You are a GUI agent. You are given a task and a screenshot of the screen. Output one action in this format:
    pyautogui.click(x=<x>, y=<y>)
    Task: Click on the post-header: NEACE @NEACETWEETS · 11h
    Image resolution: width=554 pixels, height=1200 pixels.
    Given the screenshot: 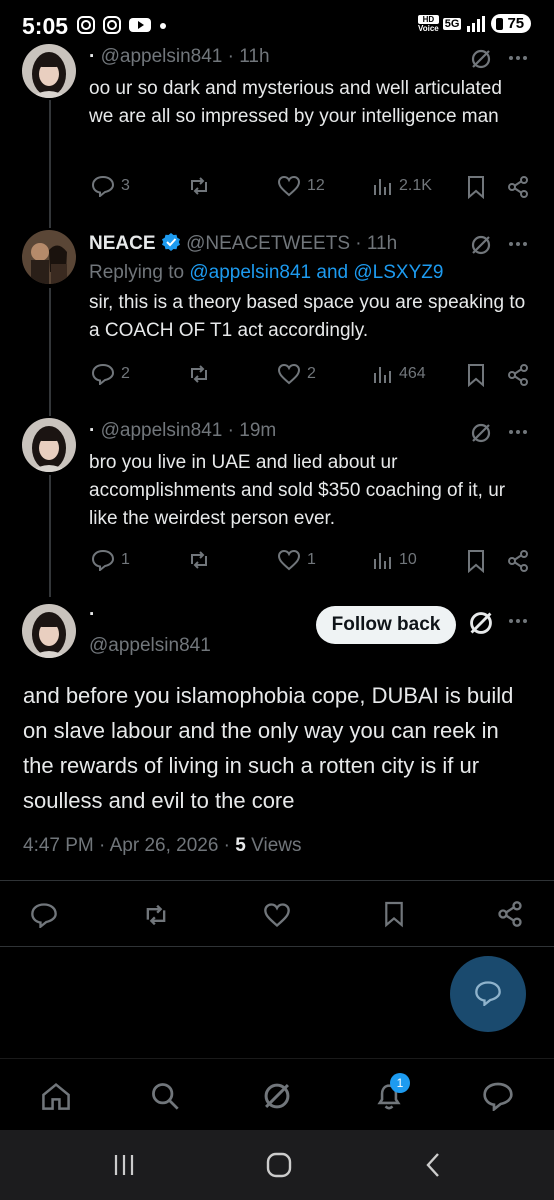 What is the action you would take?
    pyautogui.click(x=243, y=243)
    